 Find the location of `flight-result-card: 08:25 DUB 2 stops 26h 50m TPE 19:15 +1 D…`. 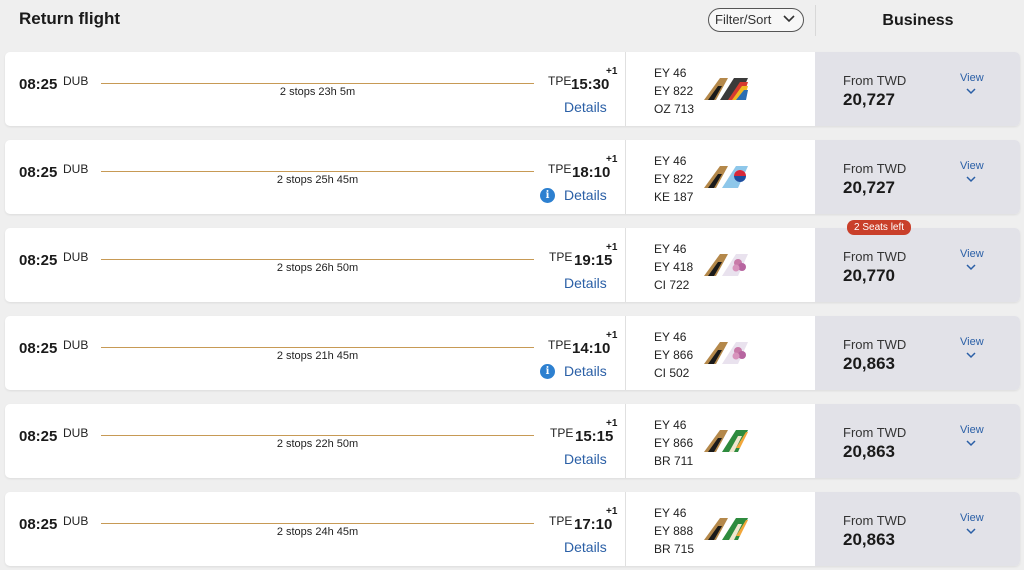

flight-result-card: 08:25 DUB 2 stops 26h 50m TPE 19:15 +1 D… is located at coordinates (512, 261).